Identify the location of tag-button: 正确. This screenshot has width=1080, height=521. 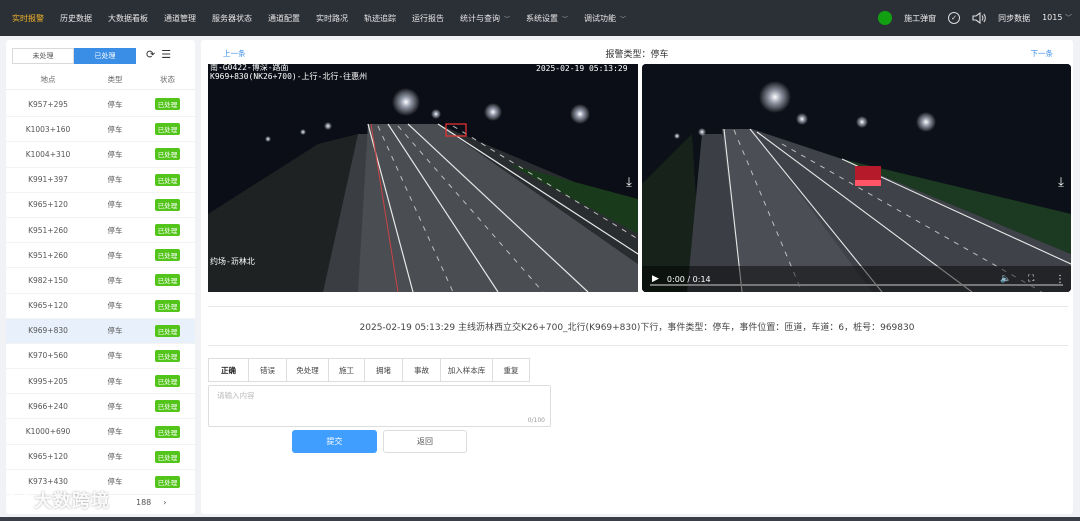
(229, 370).